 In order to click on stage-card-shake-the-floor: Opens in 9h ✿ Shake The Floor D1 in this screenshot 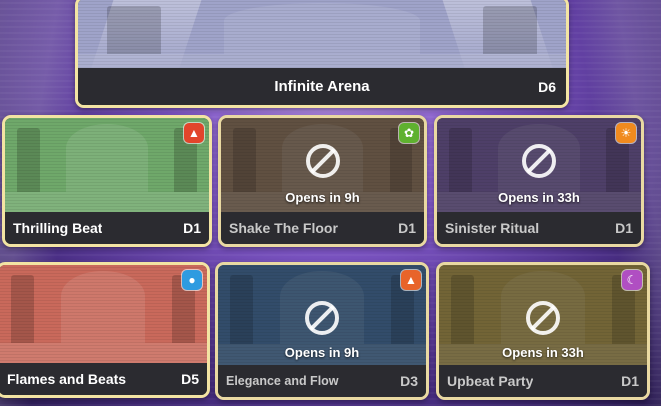, I will do `click(322, 181)`.